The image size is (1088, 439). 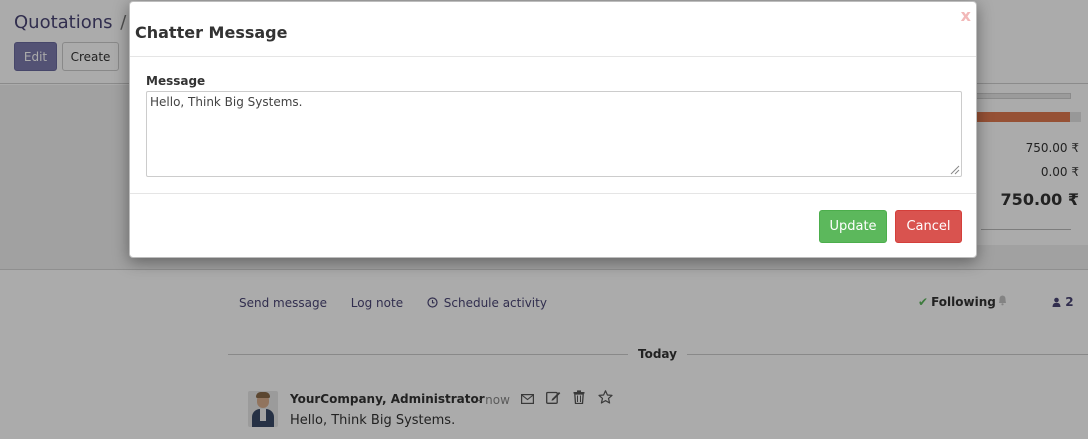 I want to click on close-icon: x, so click(x=966, y=15).